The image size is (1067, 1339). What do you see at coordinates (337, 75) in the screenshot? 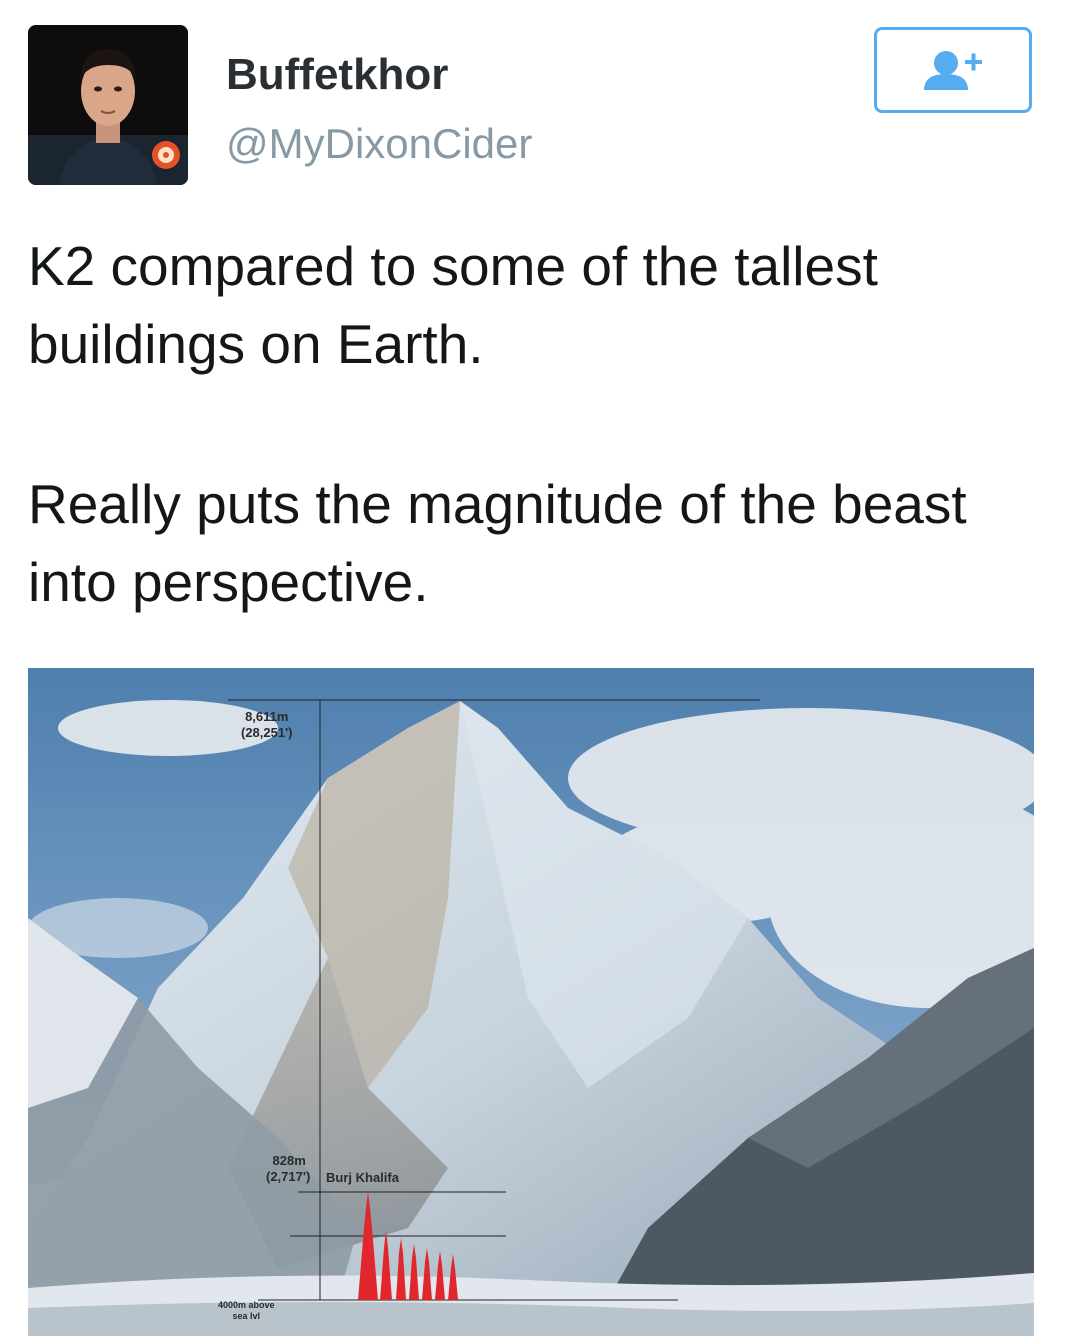
I see `display-name: Buffetkhor` at bounding box center [337, 75].